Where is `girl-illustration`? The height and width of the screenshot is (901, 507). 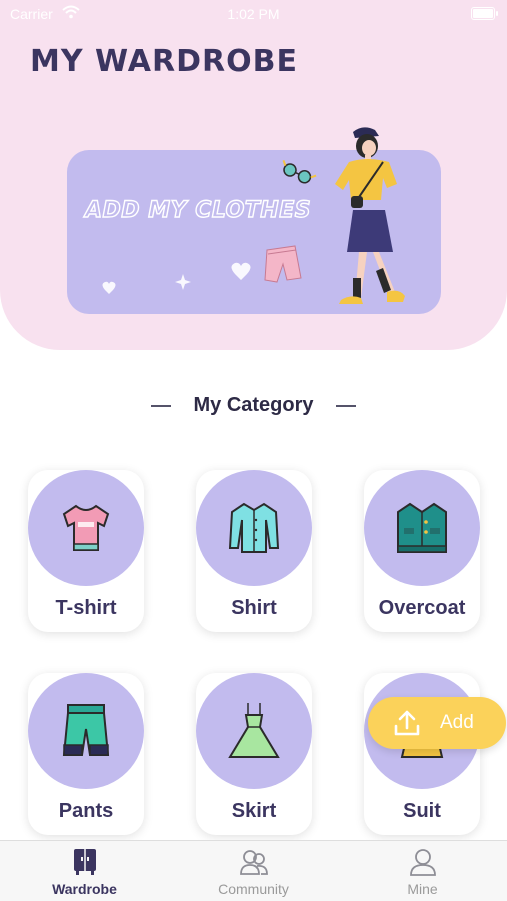
girl-illustration is located at coordinates (253, 215).